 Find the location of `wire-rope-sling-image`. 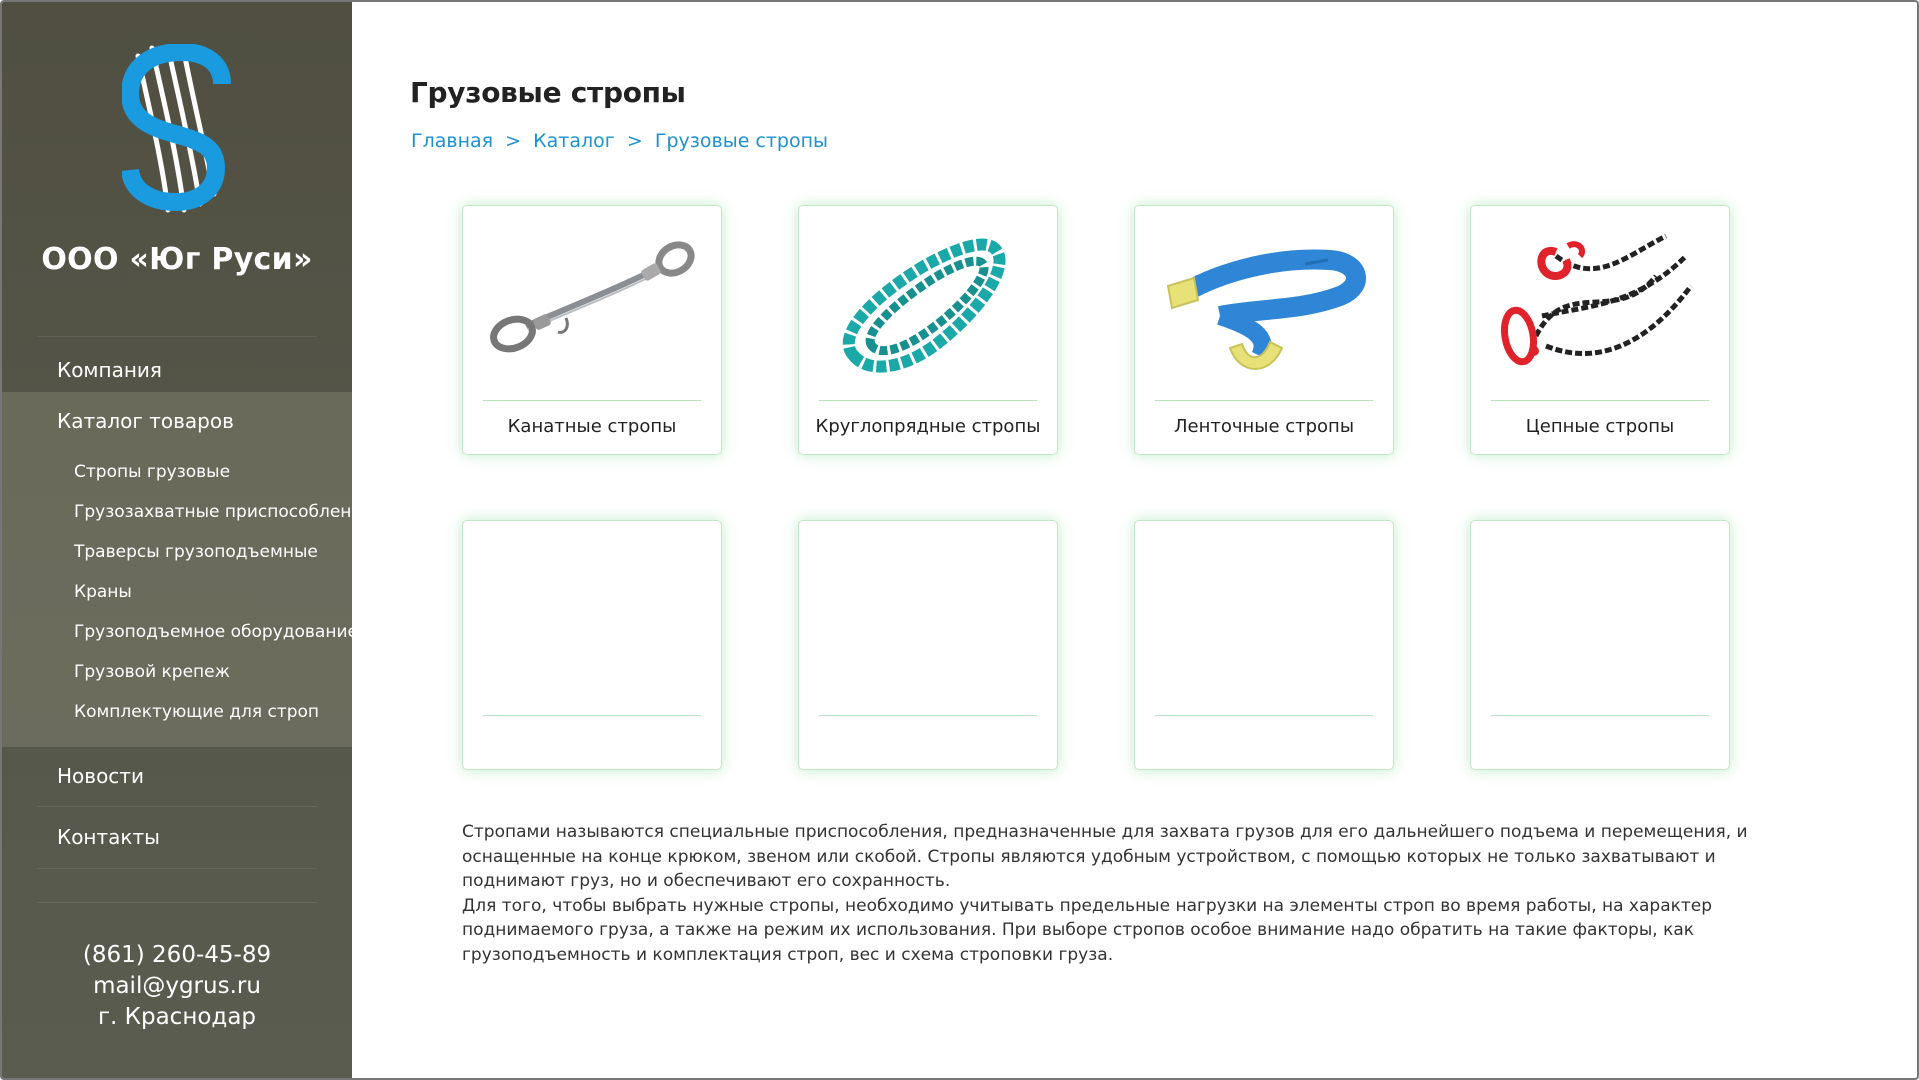

wire-rope-sling-image is located at coordinates (592, 297).